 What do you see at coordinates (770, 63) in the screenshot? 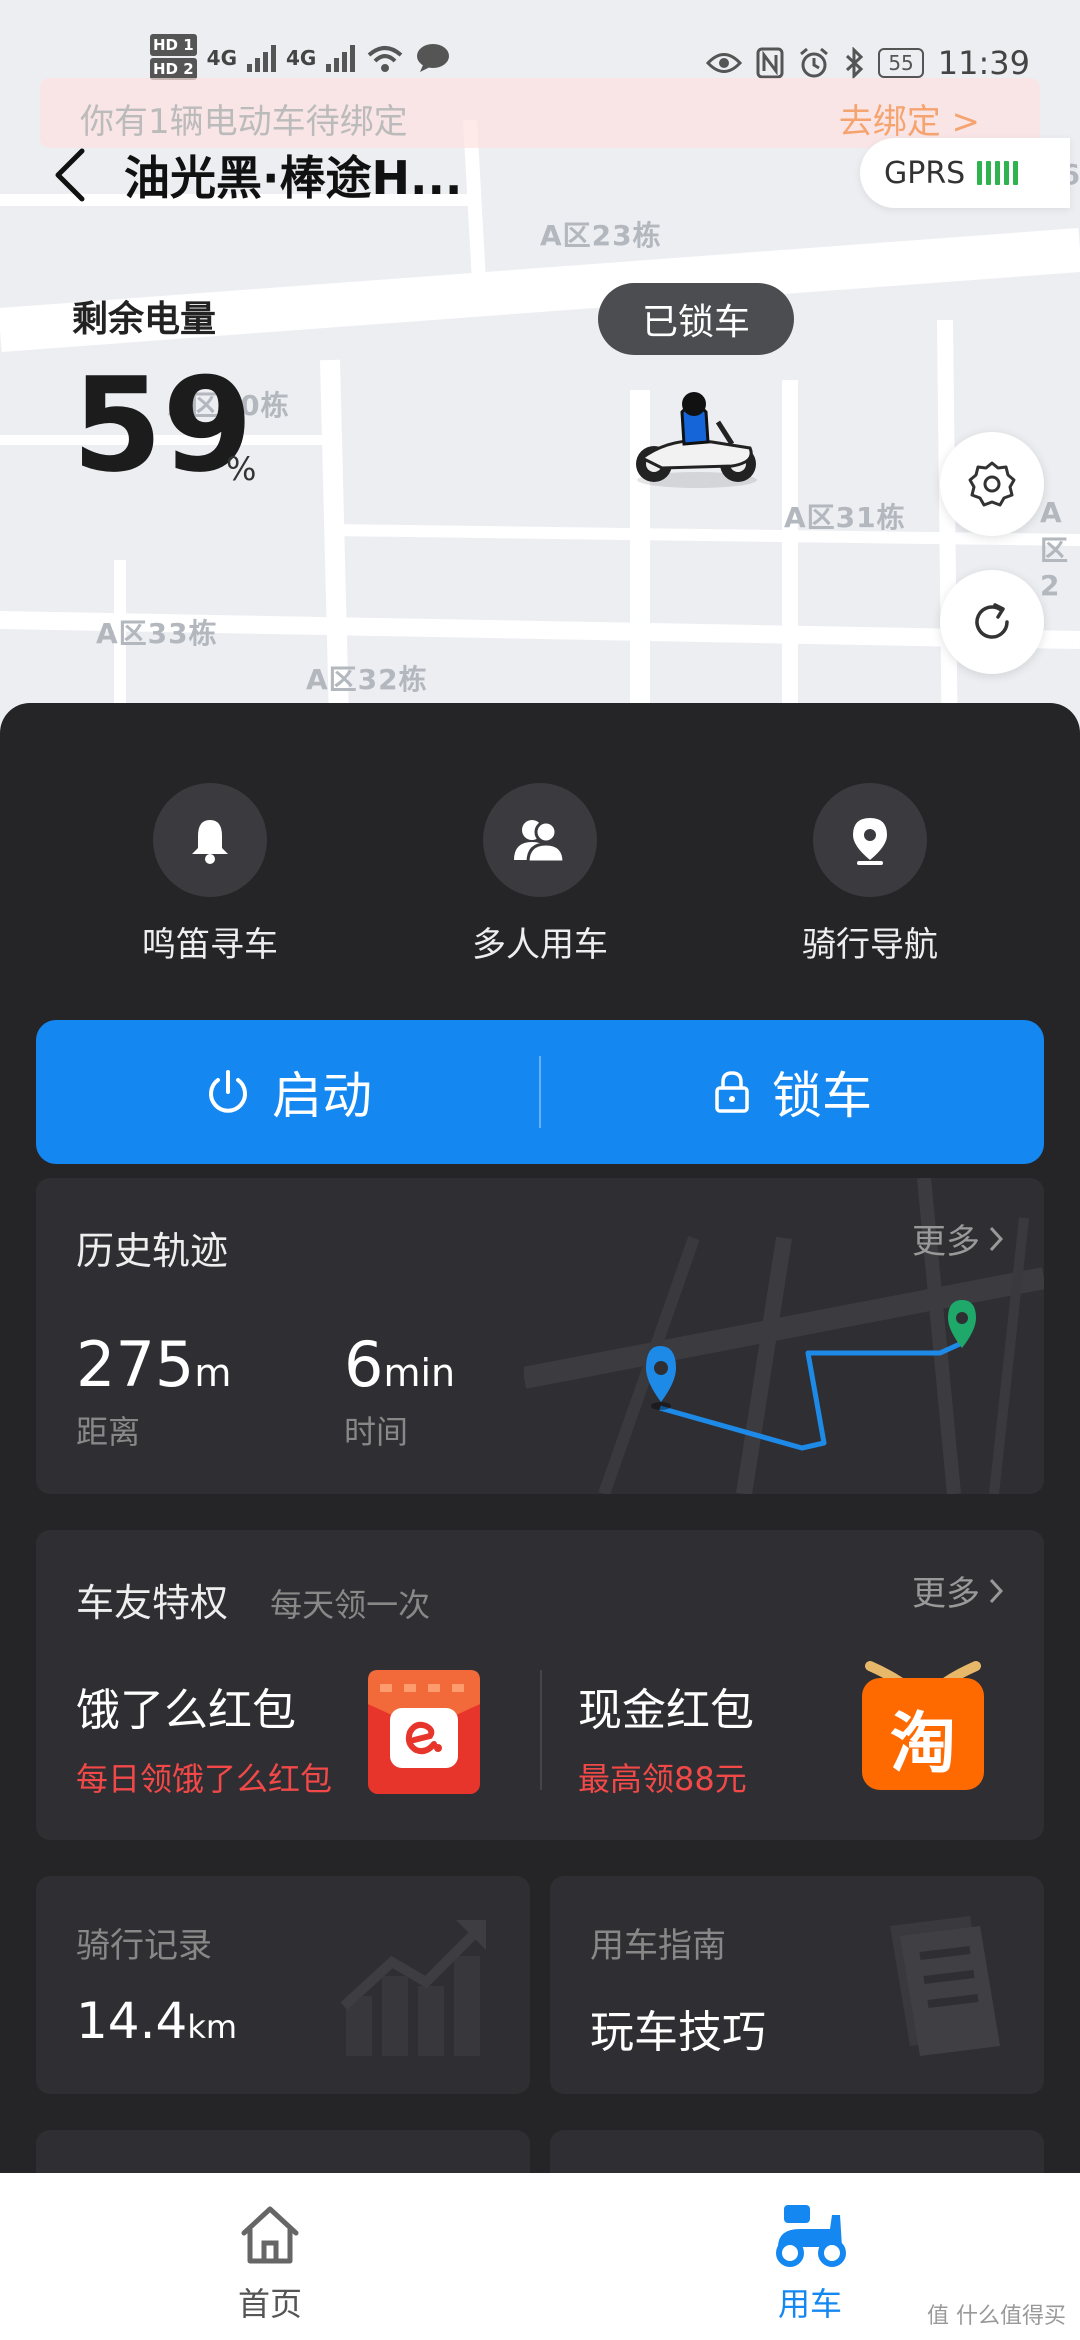
I see `nfc-icon` at bounding box center [770, 63].